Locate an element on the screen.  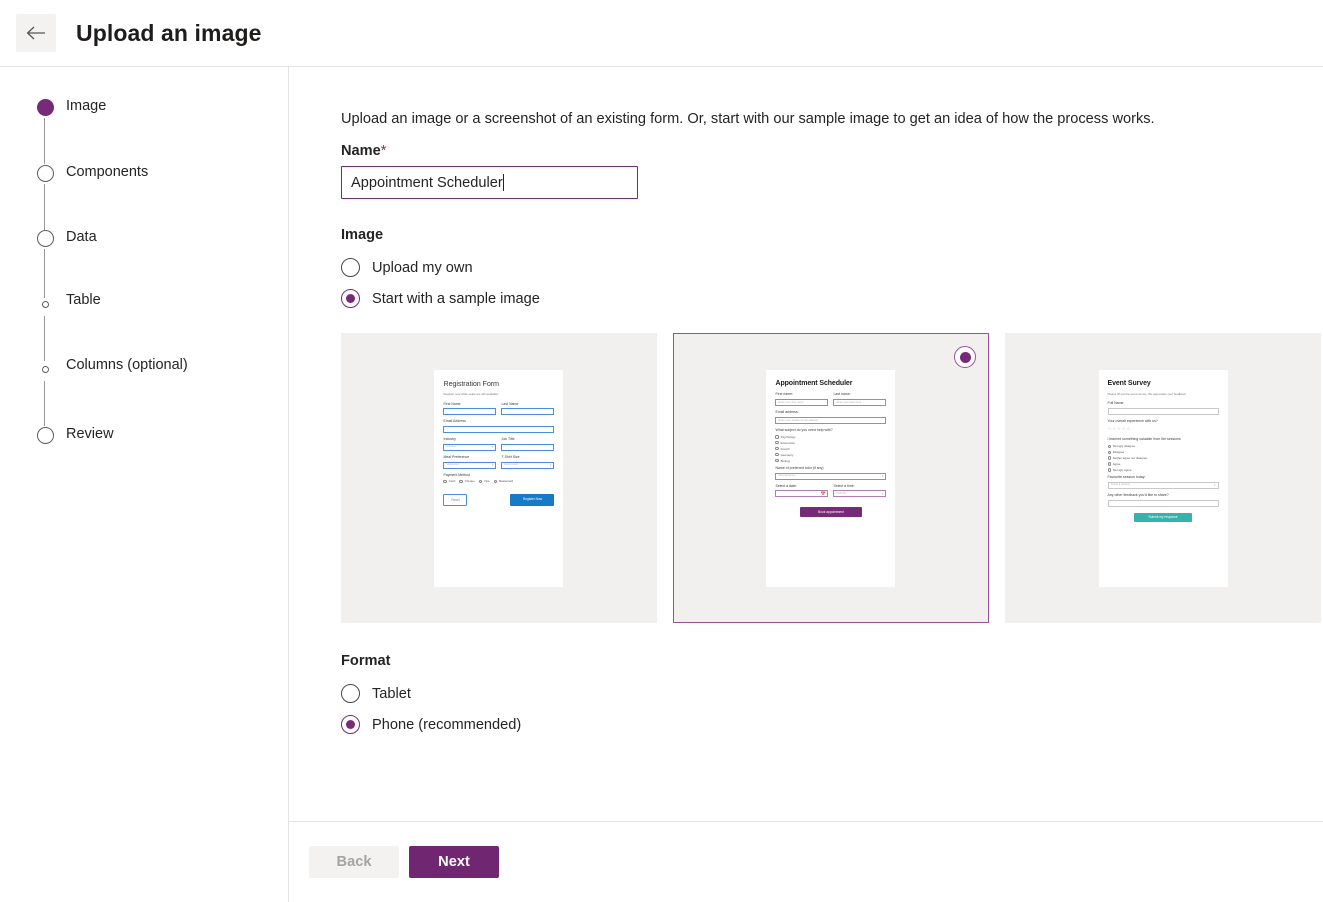
format-option-phone: Phone (recommended) is located at coordinates (832, 724).